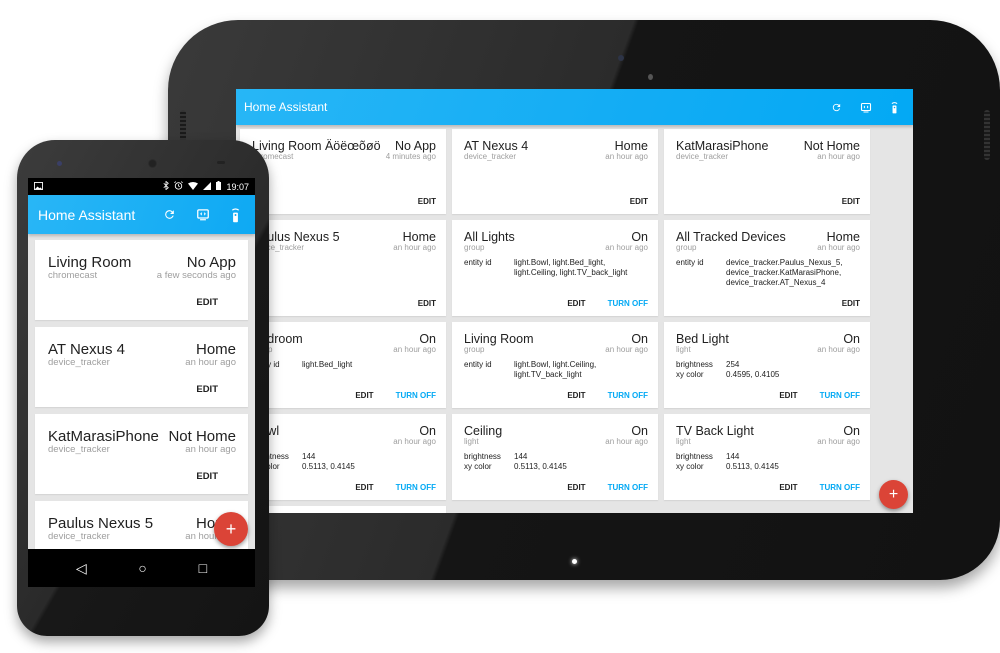 Image resolution: width=1000 pixels, height=653 pixels. What do you see at coordinates (694, 456) in the screenshot?
I see `attribute-key: brightness` at bounding box center [694, 456].